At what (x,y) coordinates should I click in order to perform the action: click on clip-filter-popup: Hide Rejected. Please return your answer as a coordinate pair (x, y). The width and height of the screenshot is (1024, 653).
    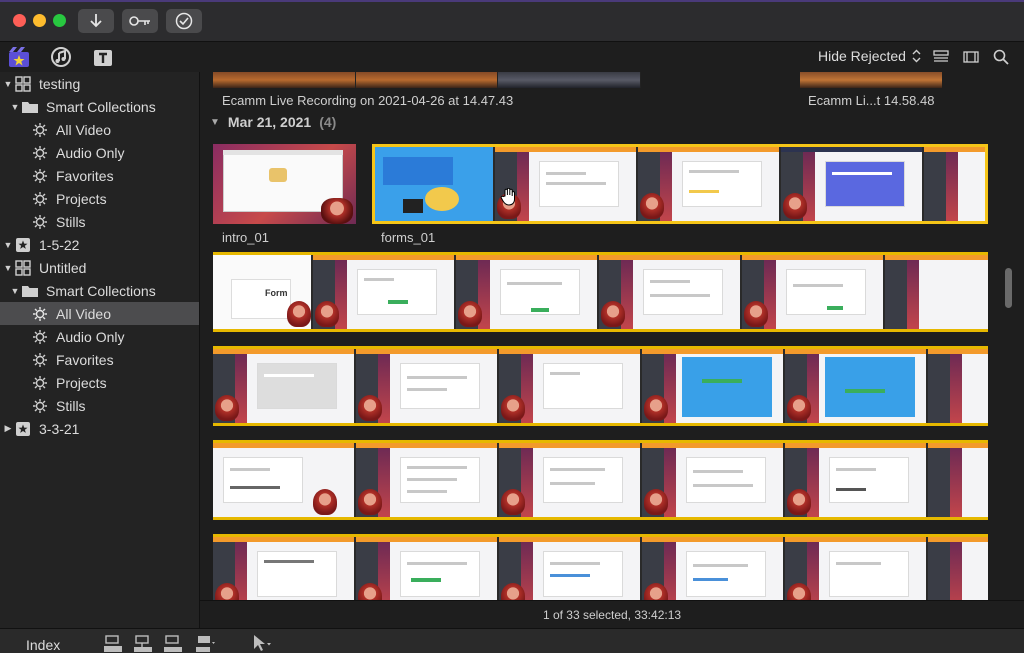
    Looking at the image, I should click on (869, 56).